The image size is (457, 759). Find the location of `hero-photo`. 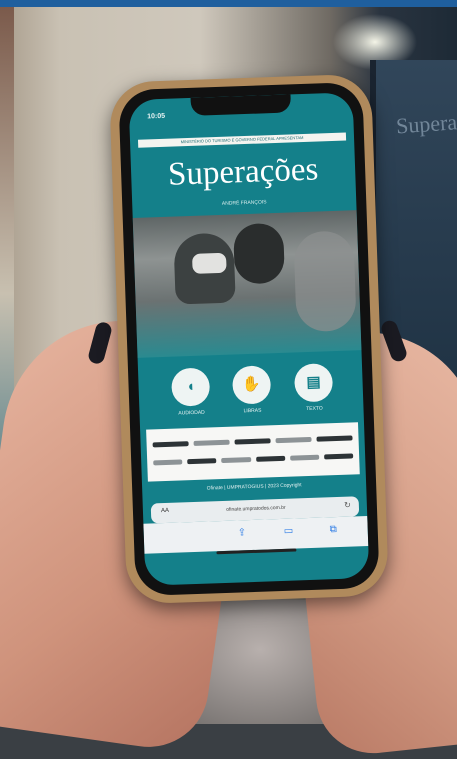

hero-photo is located at coordinates (247, 284).